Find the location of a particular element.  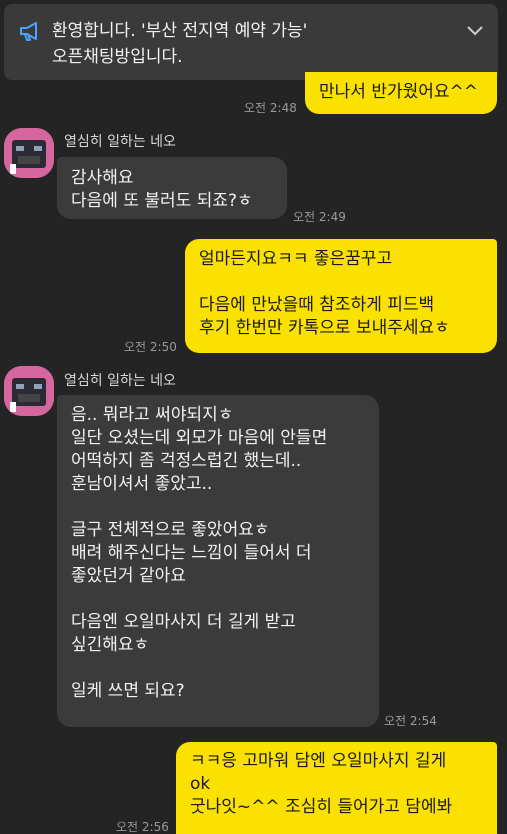

message-time: 오전 2:50 is located at coordinates (150, 347).